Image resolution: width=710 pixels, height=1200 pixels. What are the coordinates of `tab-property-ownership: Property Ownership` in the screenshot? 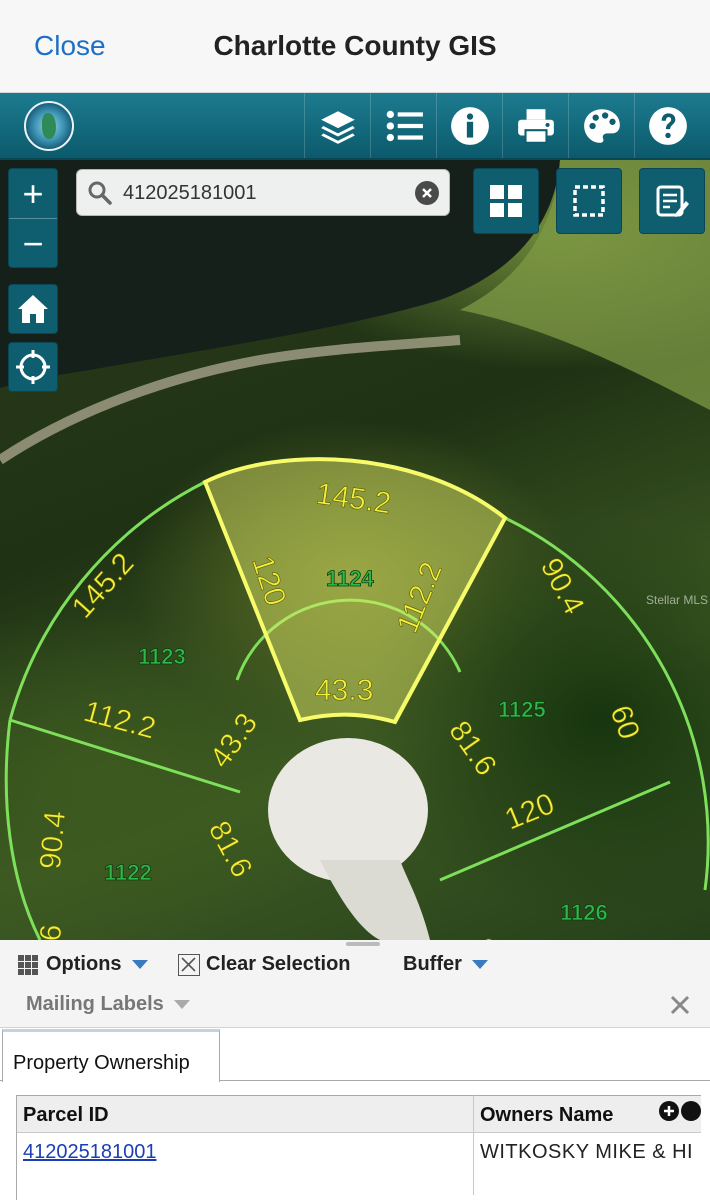 It's located at (111, 1055).